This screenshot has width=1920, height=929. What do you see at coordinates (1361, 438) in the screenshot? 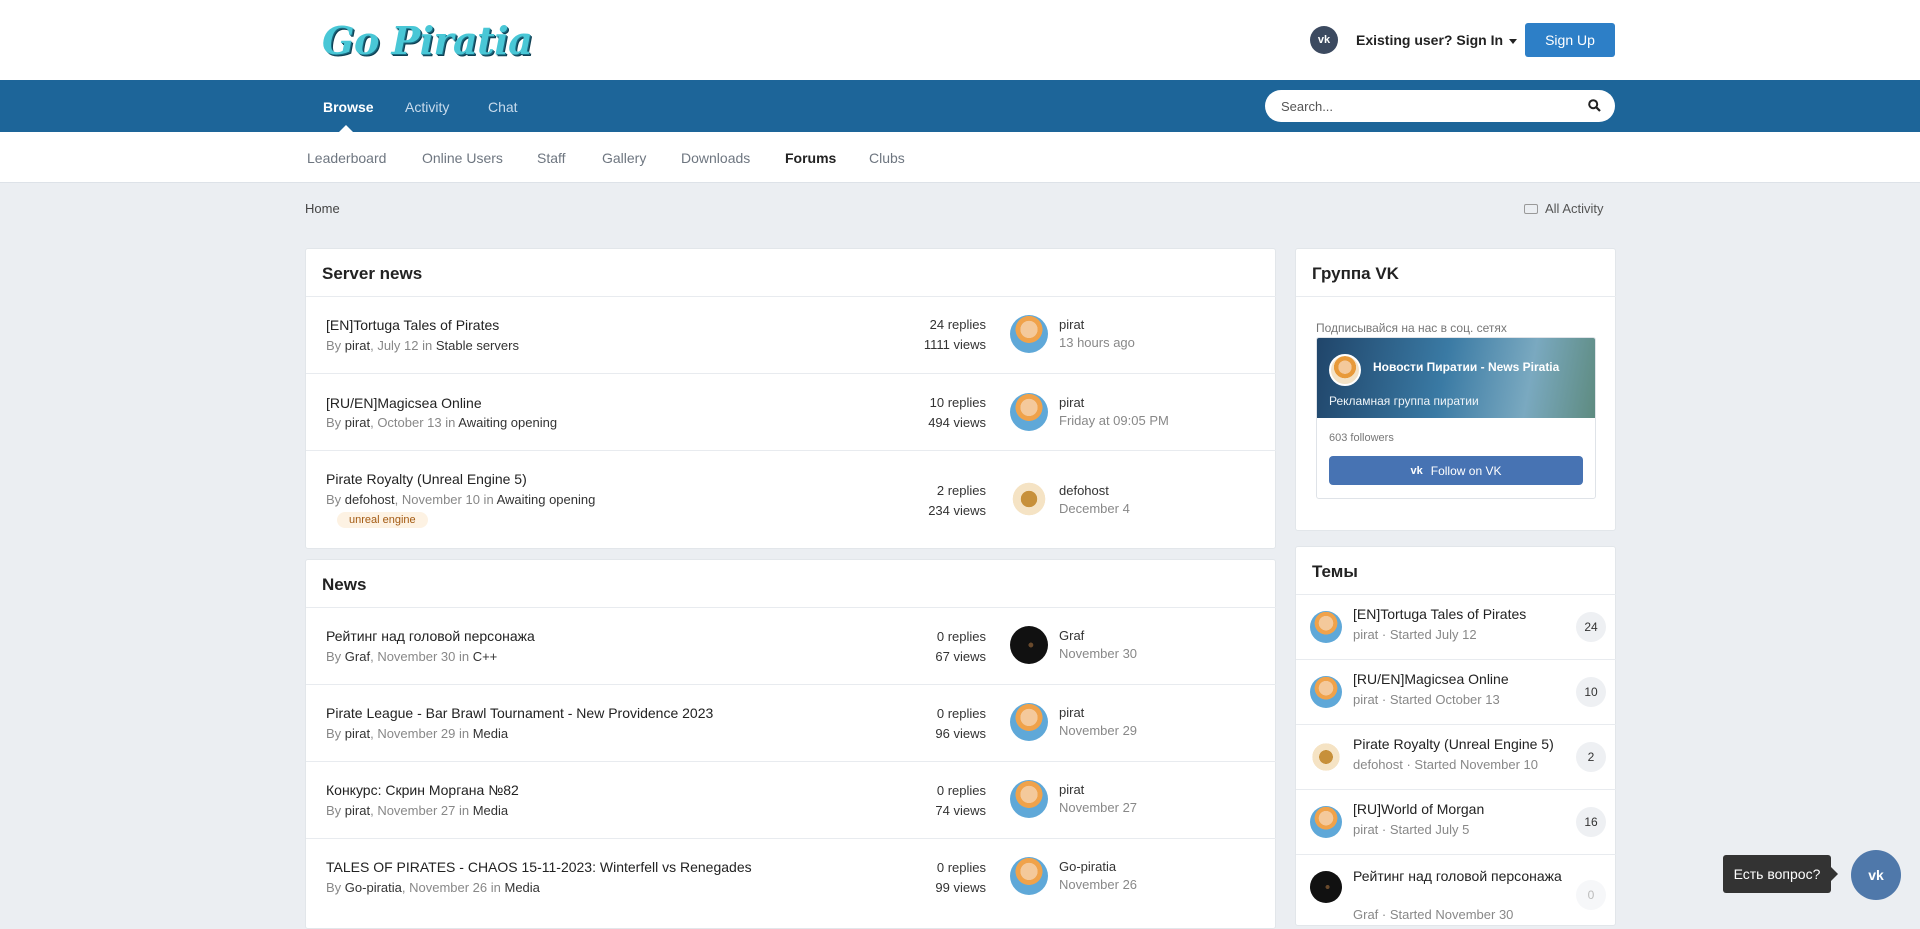
I see `vk-followers: 603 followers` at bounding box center [1361, 438].